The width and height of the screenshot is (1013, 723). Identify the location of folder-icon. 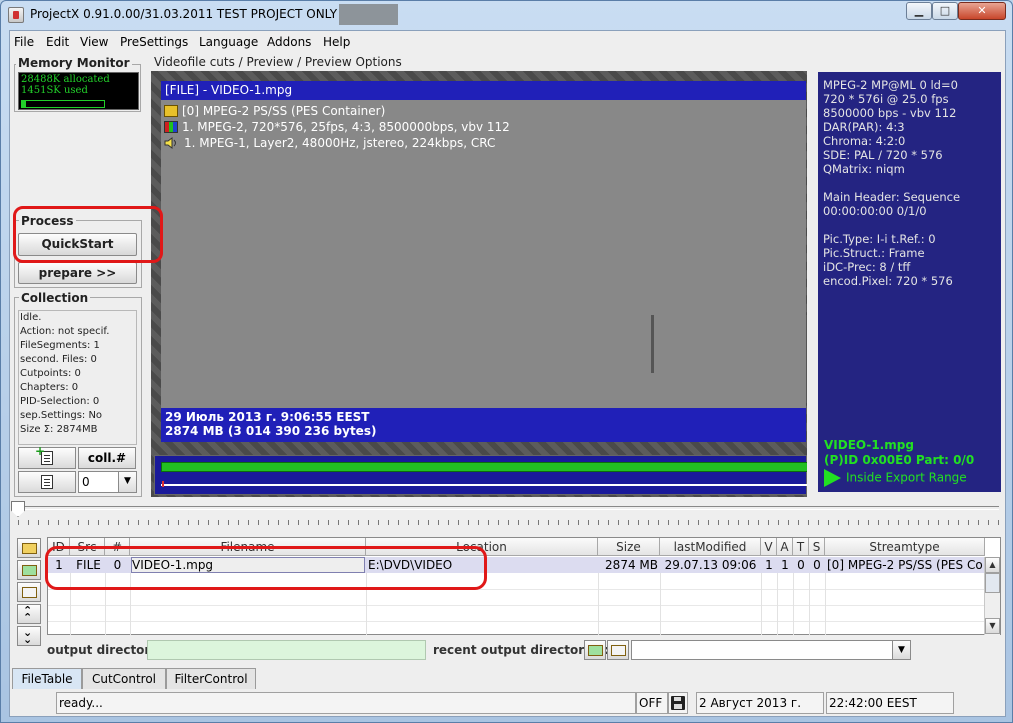
(29, 548).